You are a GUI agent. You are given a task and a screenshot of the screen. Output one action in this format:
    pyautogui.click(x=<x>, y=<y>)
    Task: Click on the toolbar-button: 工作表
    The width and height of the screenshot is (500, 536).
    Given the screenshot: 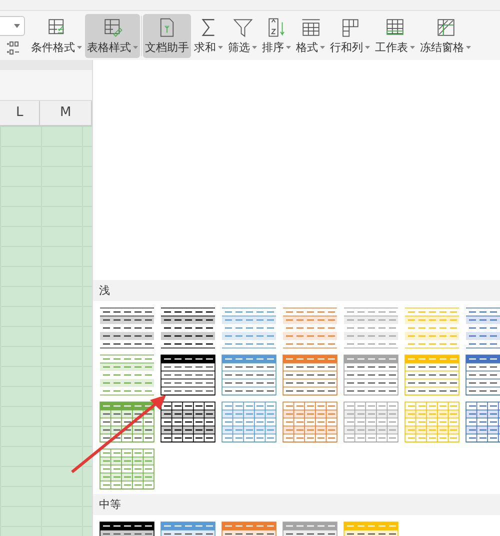 What is the action you would take?
    pyautogui.click(x=395, y=36)
    